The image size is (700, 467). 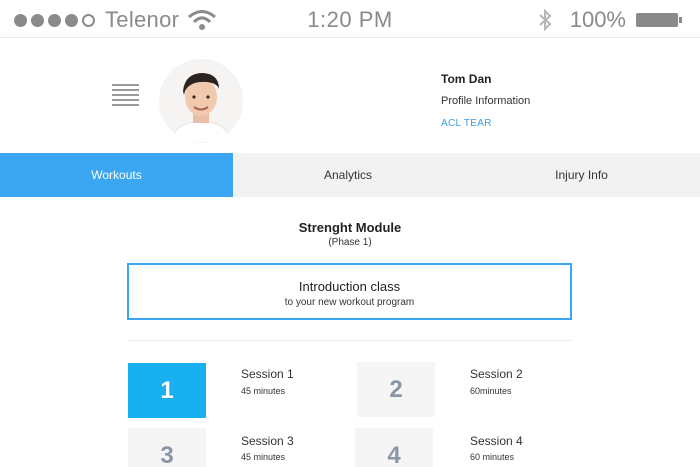 I want to click on profile-subtitle: Profile Information, so click(x=486, y=101).